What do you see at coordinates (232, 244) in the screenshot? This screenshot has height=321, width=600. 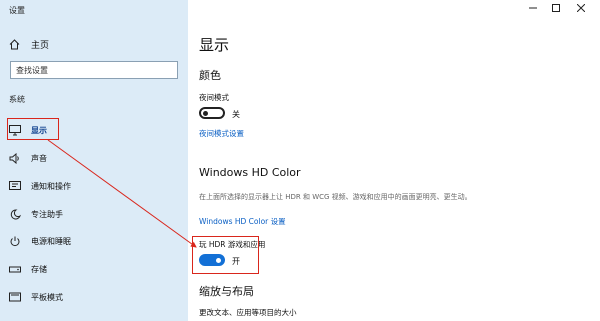 I see `hdr-toggle-label: 玩 HDR 游戏和应用` at bounding box center [232, 244].